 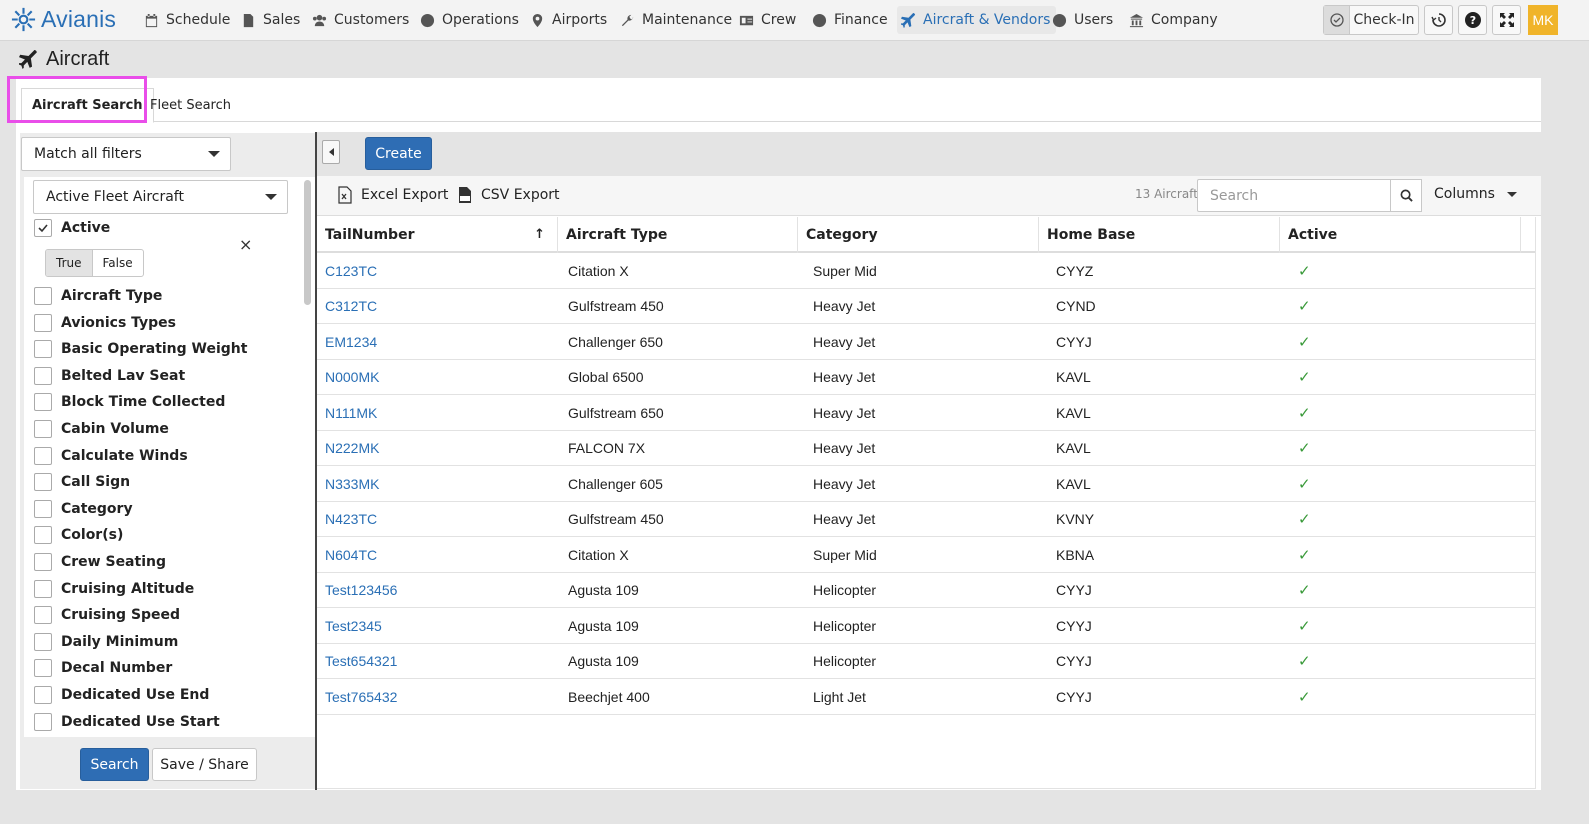 I want to click on collapse-filters-button, so click(x=331, y=152).